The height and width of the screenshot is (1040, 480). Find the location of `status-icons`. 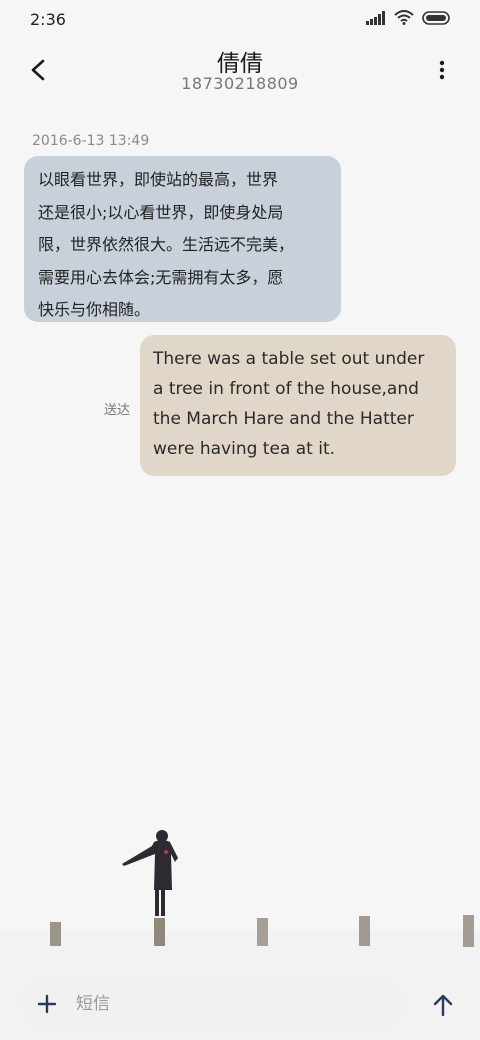

status-icons is located at coordinates (409, 17).